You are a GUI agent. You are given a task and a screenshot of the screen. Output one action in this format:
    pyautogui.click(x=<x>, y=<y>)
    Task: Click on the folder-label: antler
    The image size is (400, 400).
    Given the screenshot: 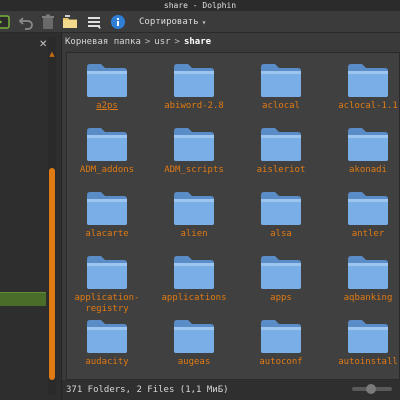 What is the action you would take?
    pyautogui.click(x=368, y=234)
    